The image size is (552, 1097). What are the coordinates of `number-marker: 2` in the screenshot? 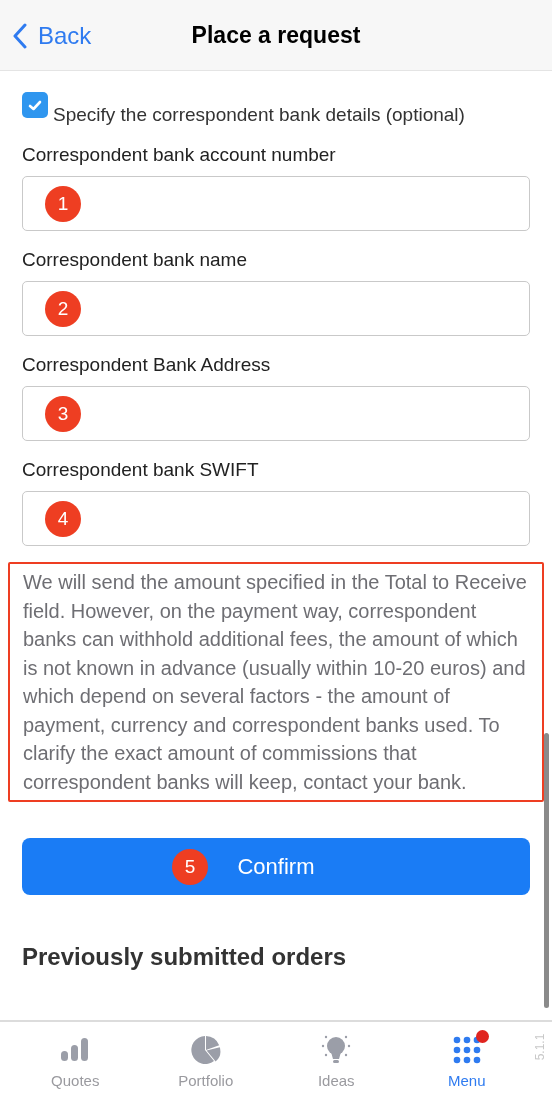 It's located at (63, 308).